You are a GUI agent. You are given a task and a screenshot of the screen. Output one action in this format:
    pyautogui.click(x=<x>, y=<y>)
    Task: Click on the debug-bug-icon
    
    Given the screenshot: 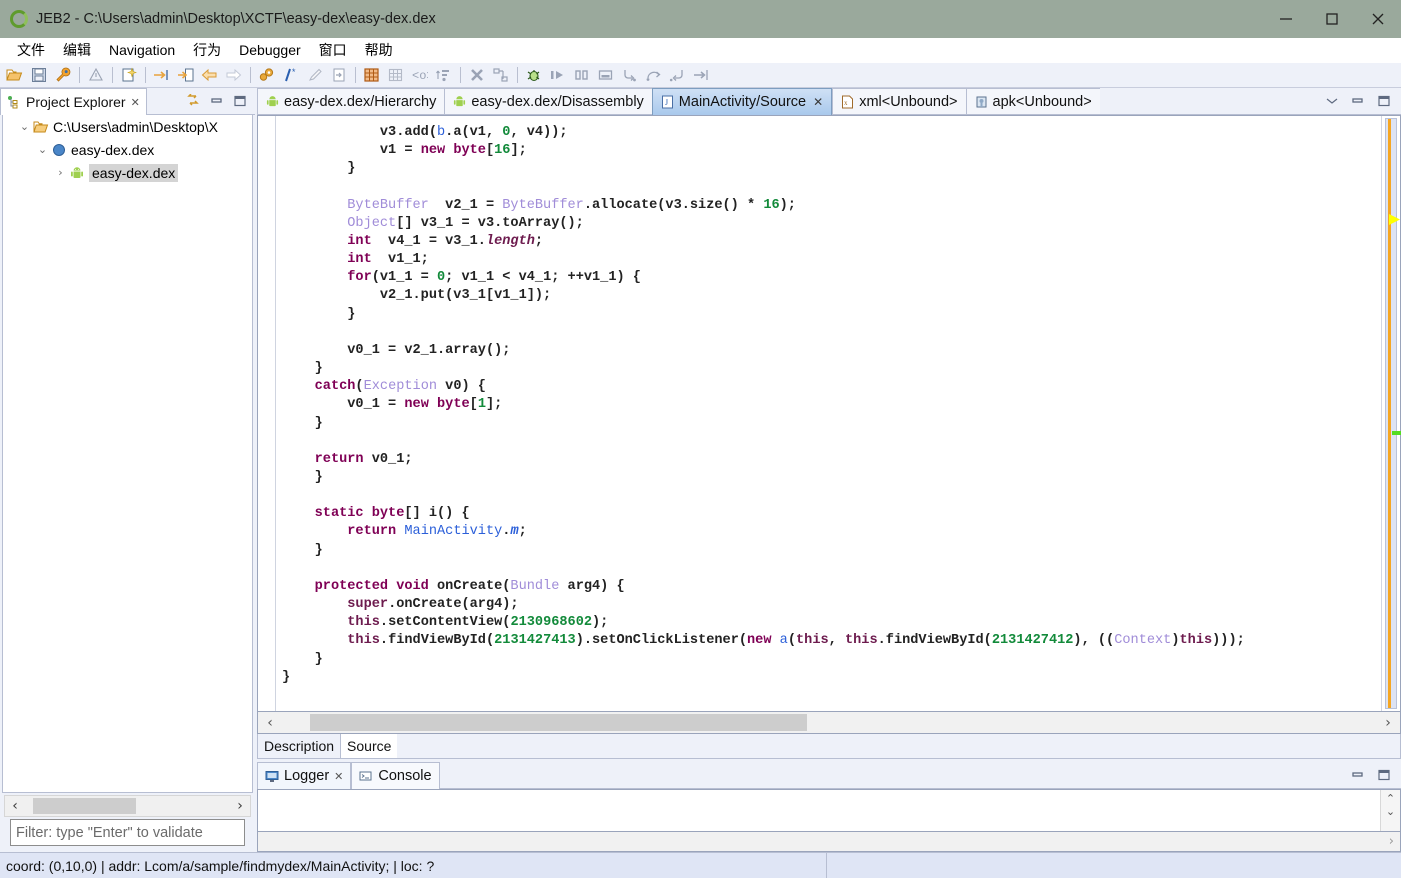 What is the action you would take?
    pyautogui.click(x=533, y=75)
    